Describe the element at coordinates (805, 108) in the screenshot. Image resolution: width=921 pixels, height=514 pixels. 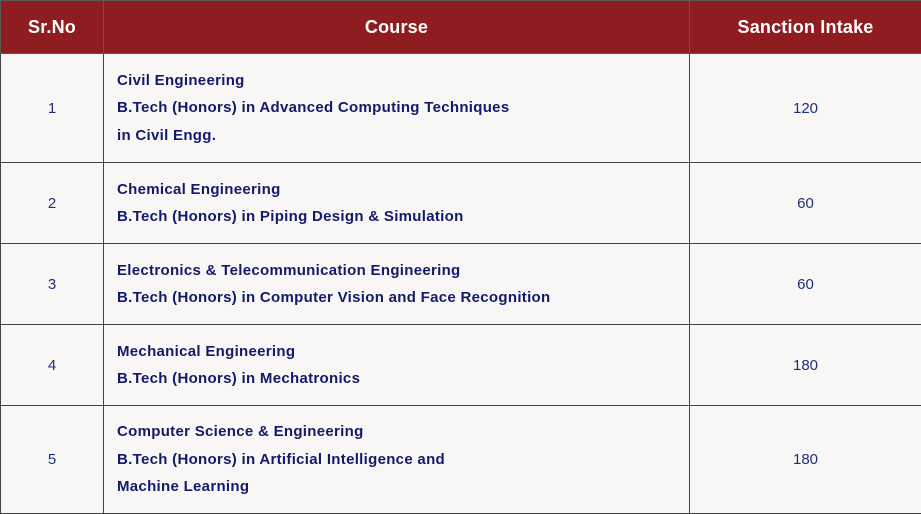
I see `intake-cell: 120` at that location.